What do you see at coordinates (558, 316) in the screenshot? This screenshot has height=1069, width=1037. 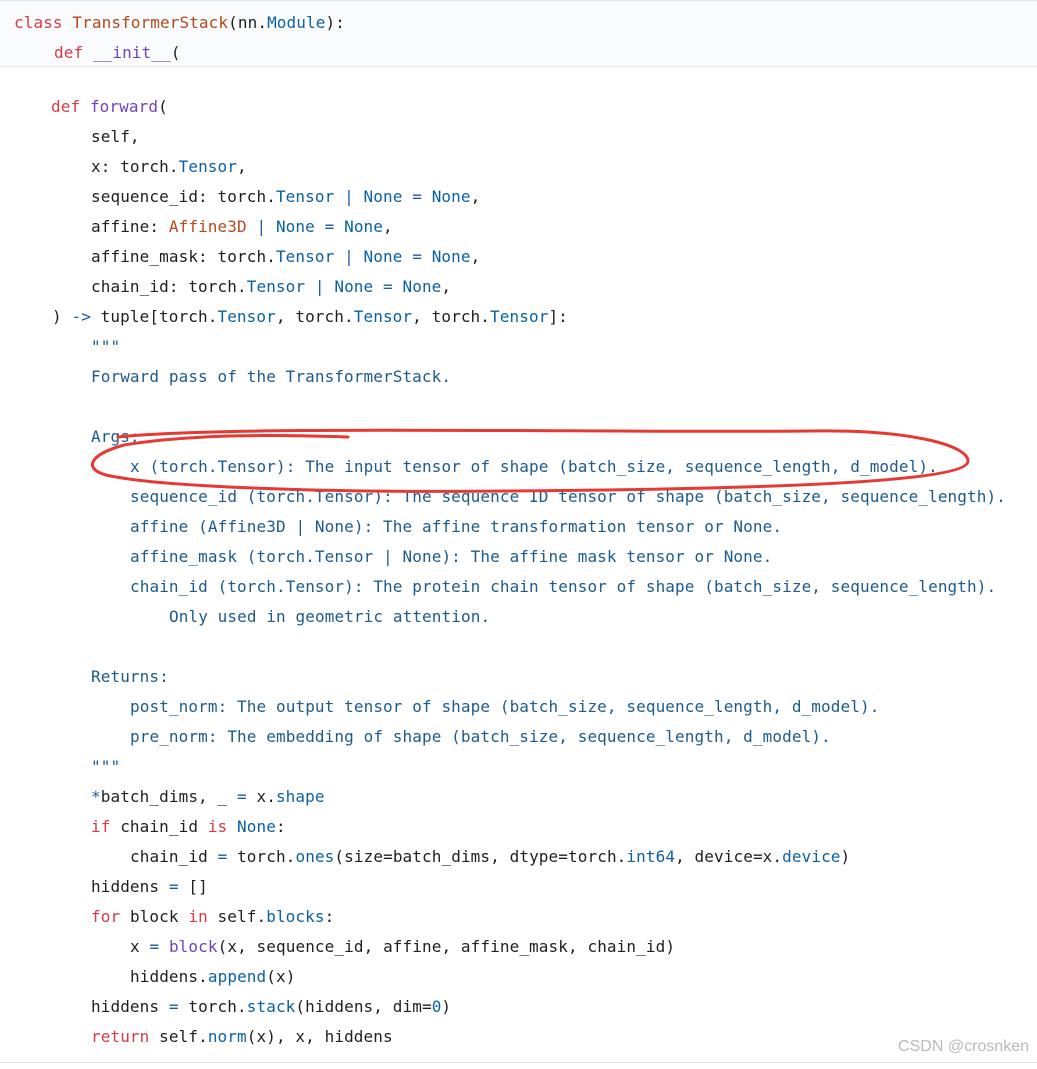 I see `code-token: ]:` at bounding box center [558, 316].